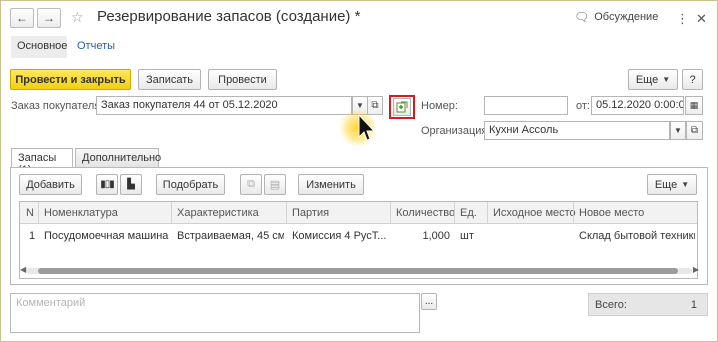 The width and height of the screenshot is (718, 342). What do you see at coordinates (696, 269) in the screenshot?
I see `scroll-right-icon: ▶` at bounding box center [696, 269].